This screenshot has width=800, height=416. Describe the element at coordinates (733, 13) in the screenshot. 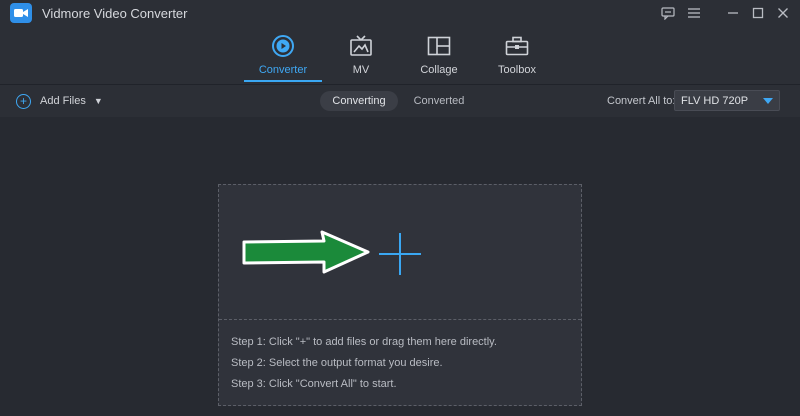

I see `minimize-icon` at that location.